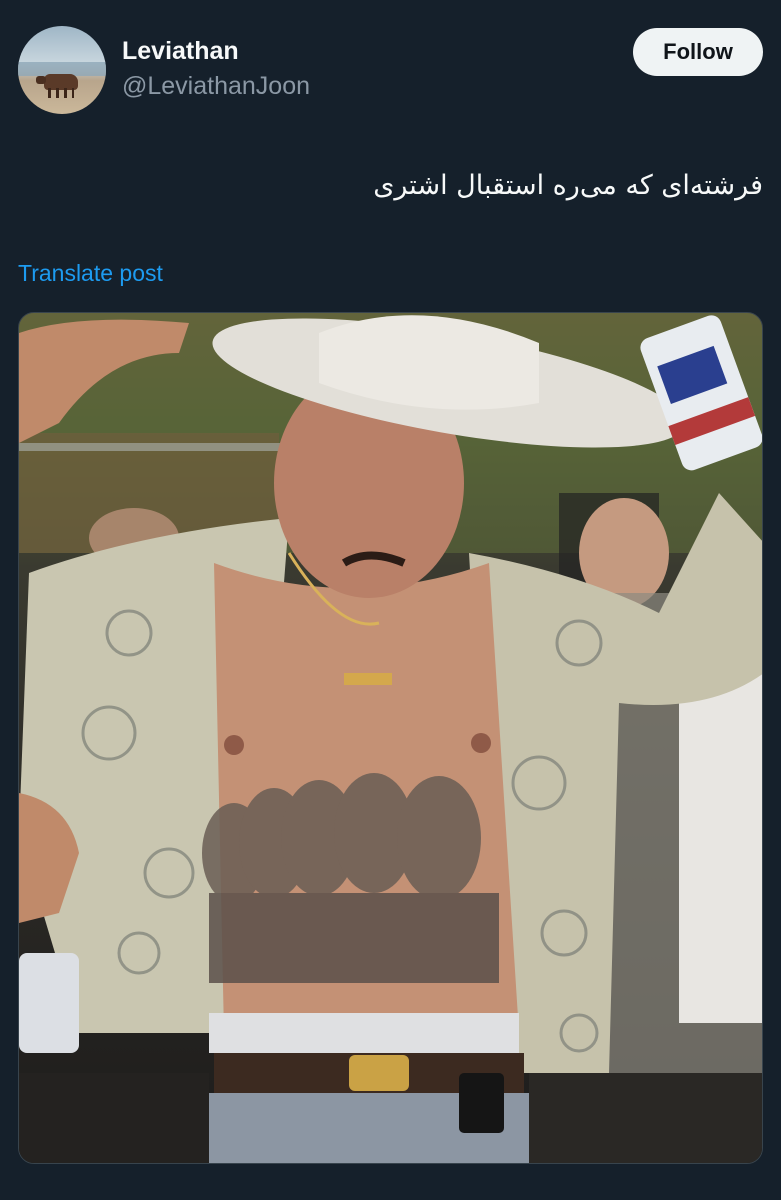 This screenshot has height=1200, width=781. I want to click on post-header: Leviathan @LeviathanJoon Follow, so click(390, 71).